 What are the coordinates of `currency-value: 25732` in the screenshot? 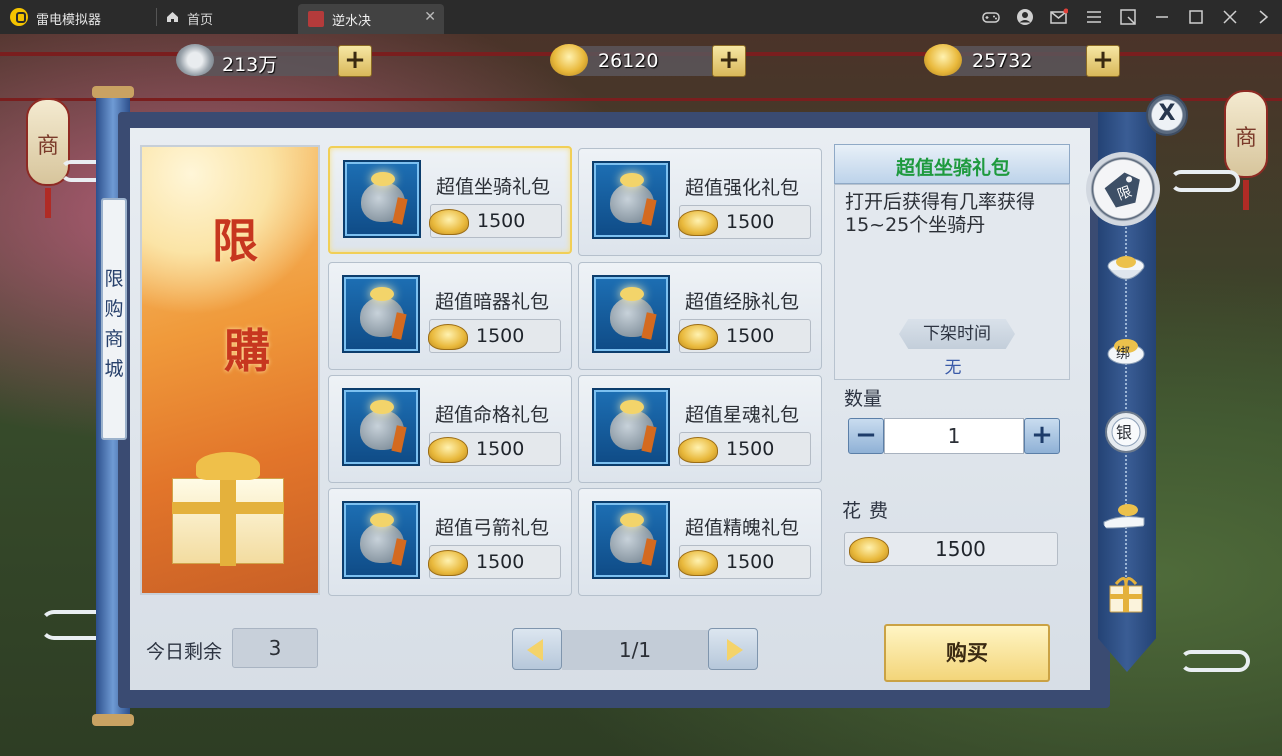 It's located at (1002, 61).